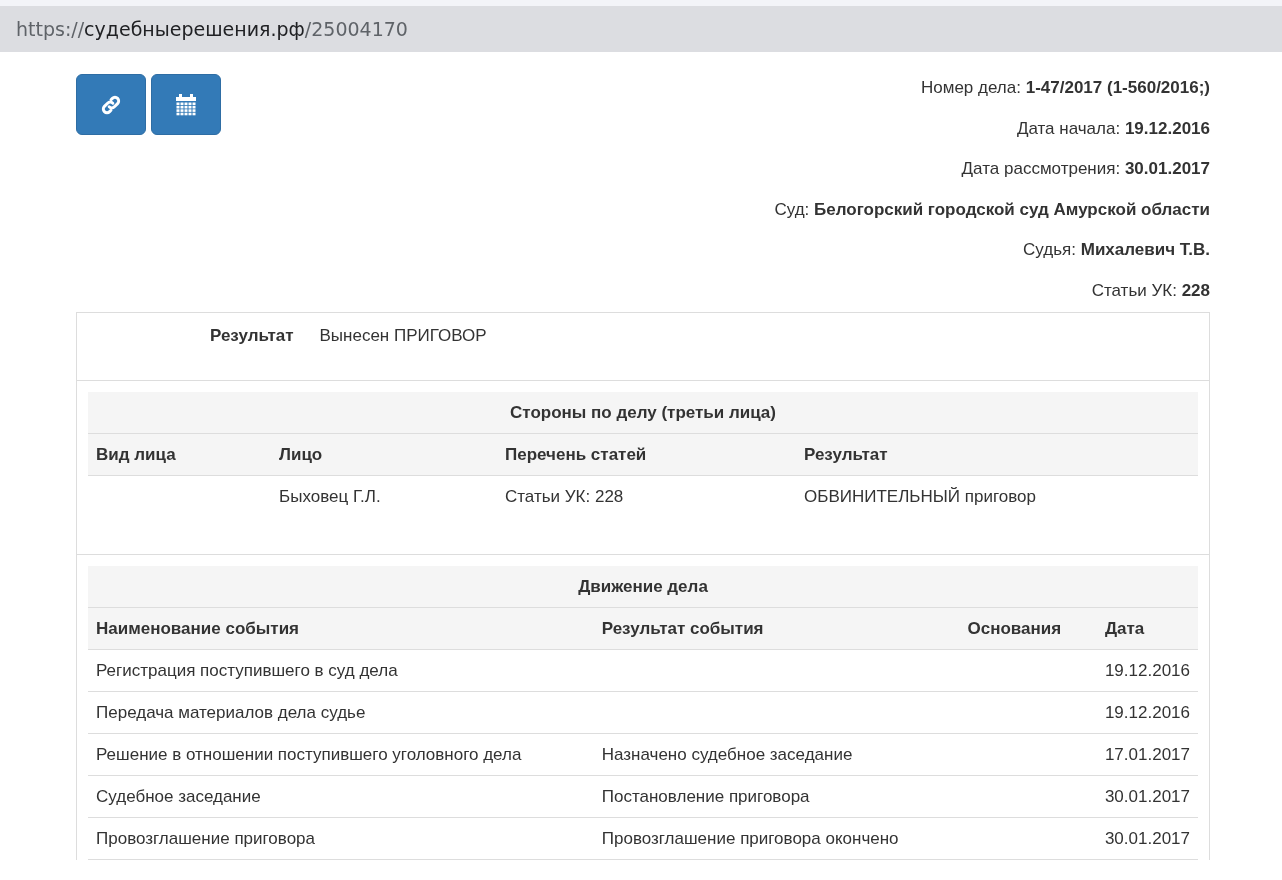  What do you see at coordinates (776, 838) in the screenshot?
I see `table-cell: Провозглашение приговора окончено` at bounding box center [776, 838].